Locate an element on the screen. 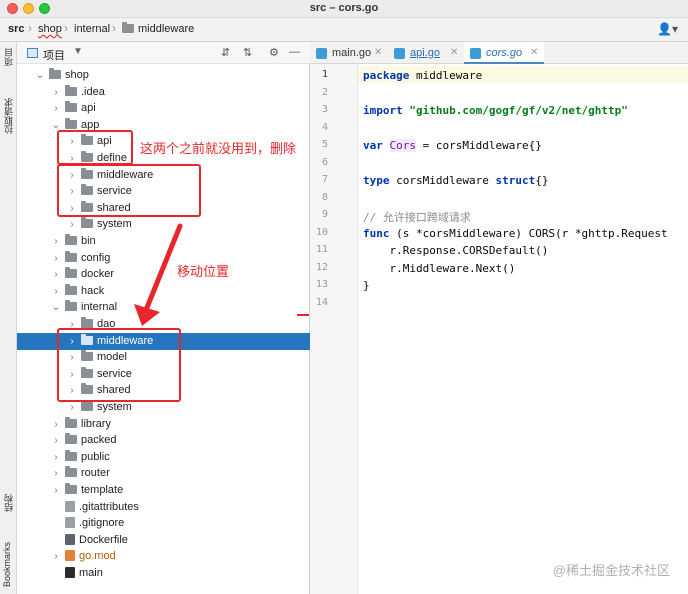 The height and width of the screenshot is (594, 688). collapse-all-icon: ⇅ is located at coordinates (247, 52).